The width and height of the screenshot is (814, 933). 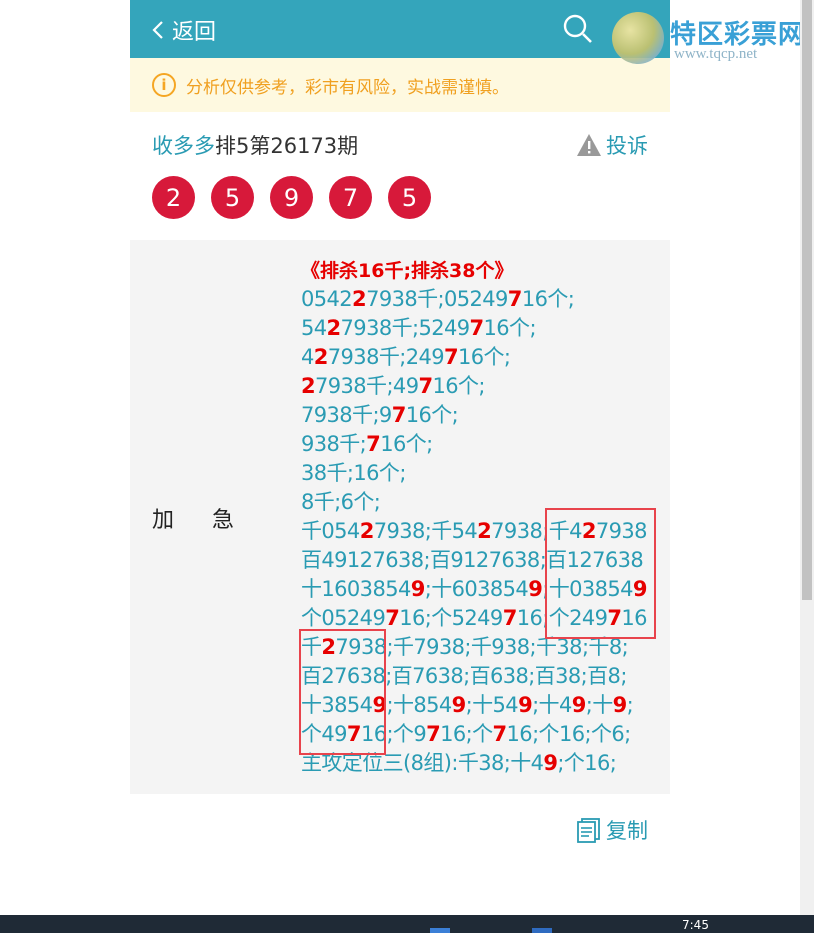 What do you see at coordinates (552, 705) in the screenshot?
I see `line-text: ;十4` at bounding box center [552, 705].